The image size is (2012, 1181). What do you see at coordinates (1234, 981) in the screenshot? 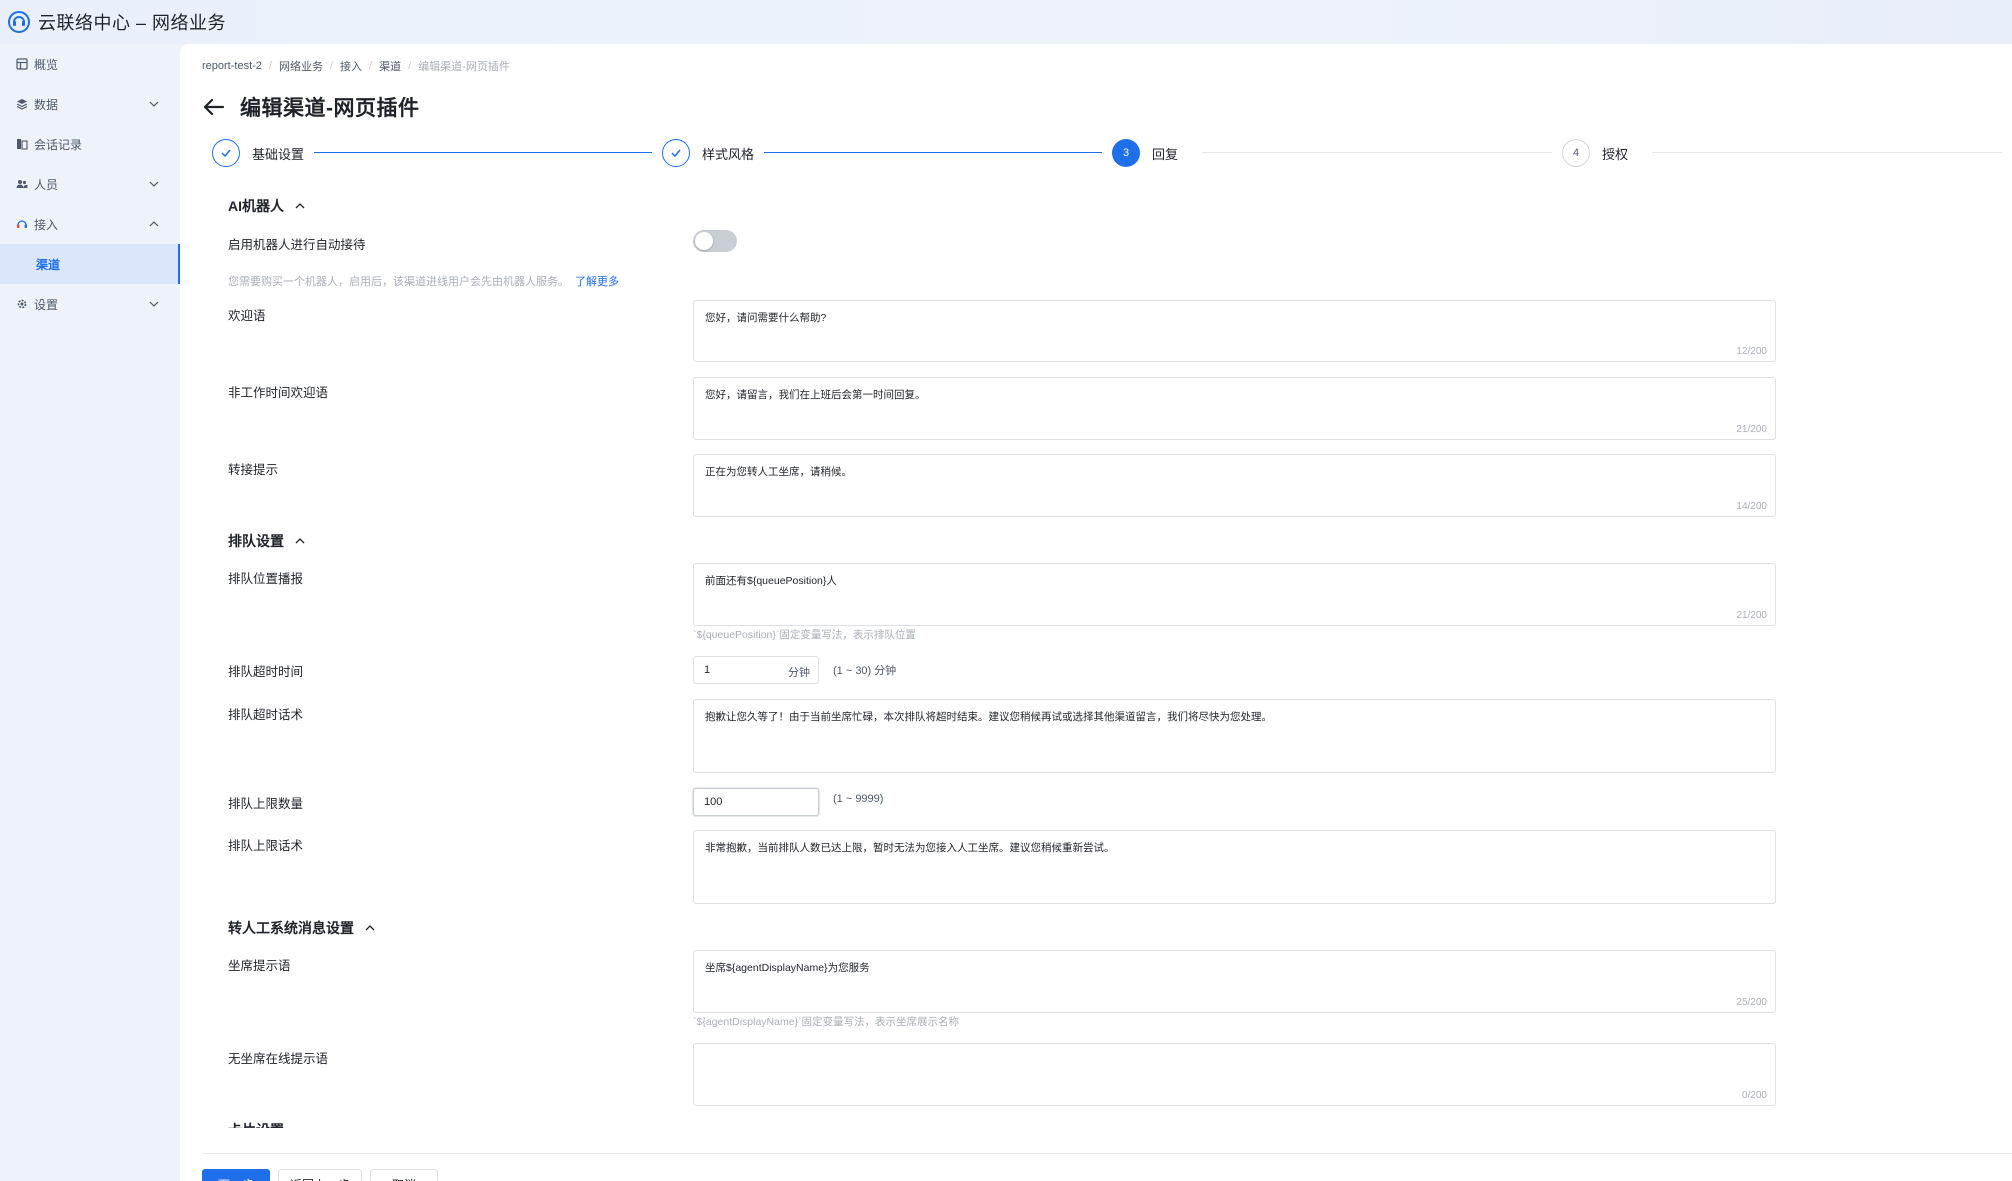
I see `agent-prompt-textarea: 坐席${agentDisplayName}为您服务 25/200` at bounding box center [1234, 981].